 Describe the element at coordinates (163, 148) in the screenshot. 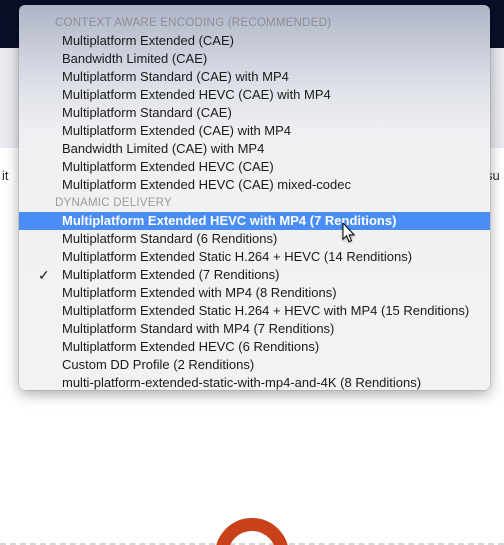

I see `dropdown-option-label: Bandwidth Limited (CAE) with MP4` at that location.